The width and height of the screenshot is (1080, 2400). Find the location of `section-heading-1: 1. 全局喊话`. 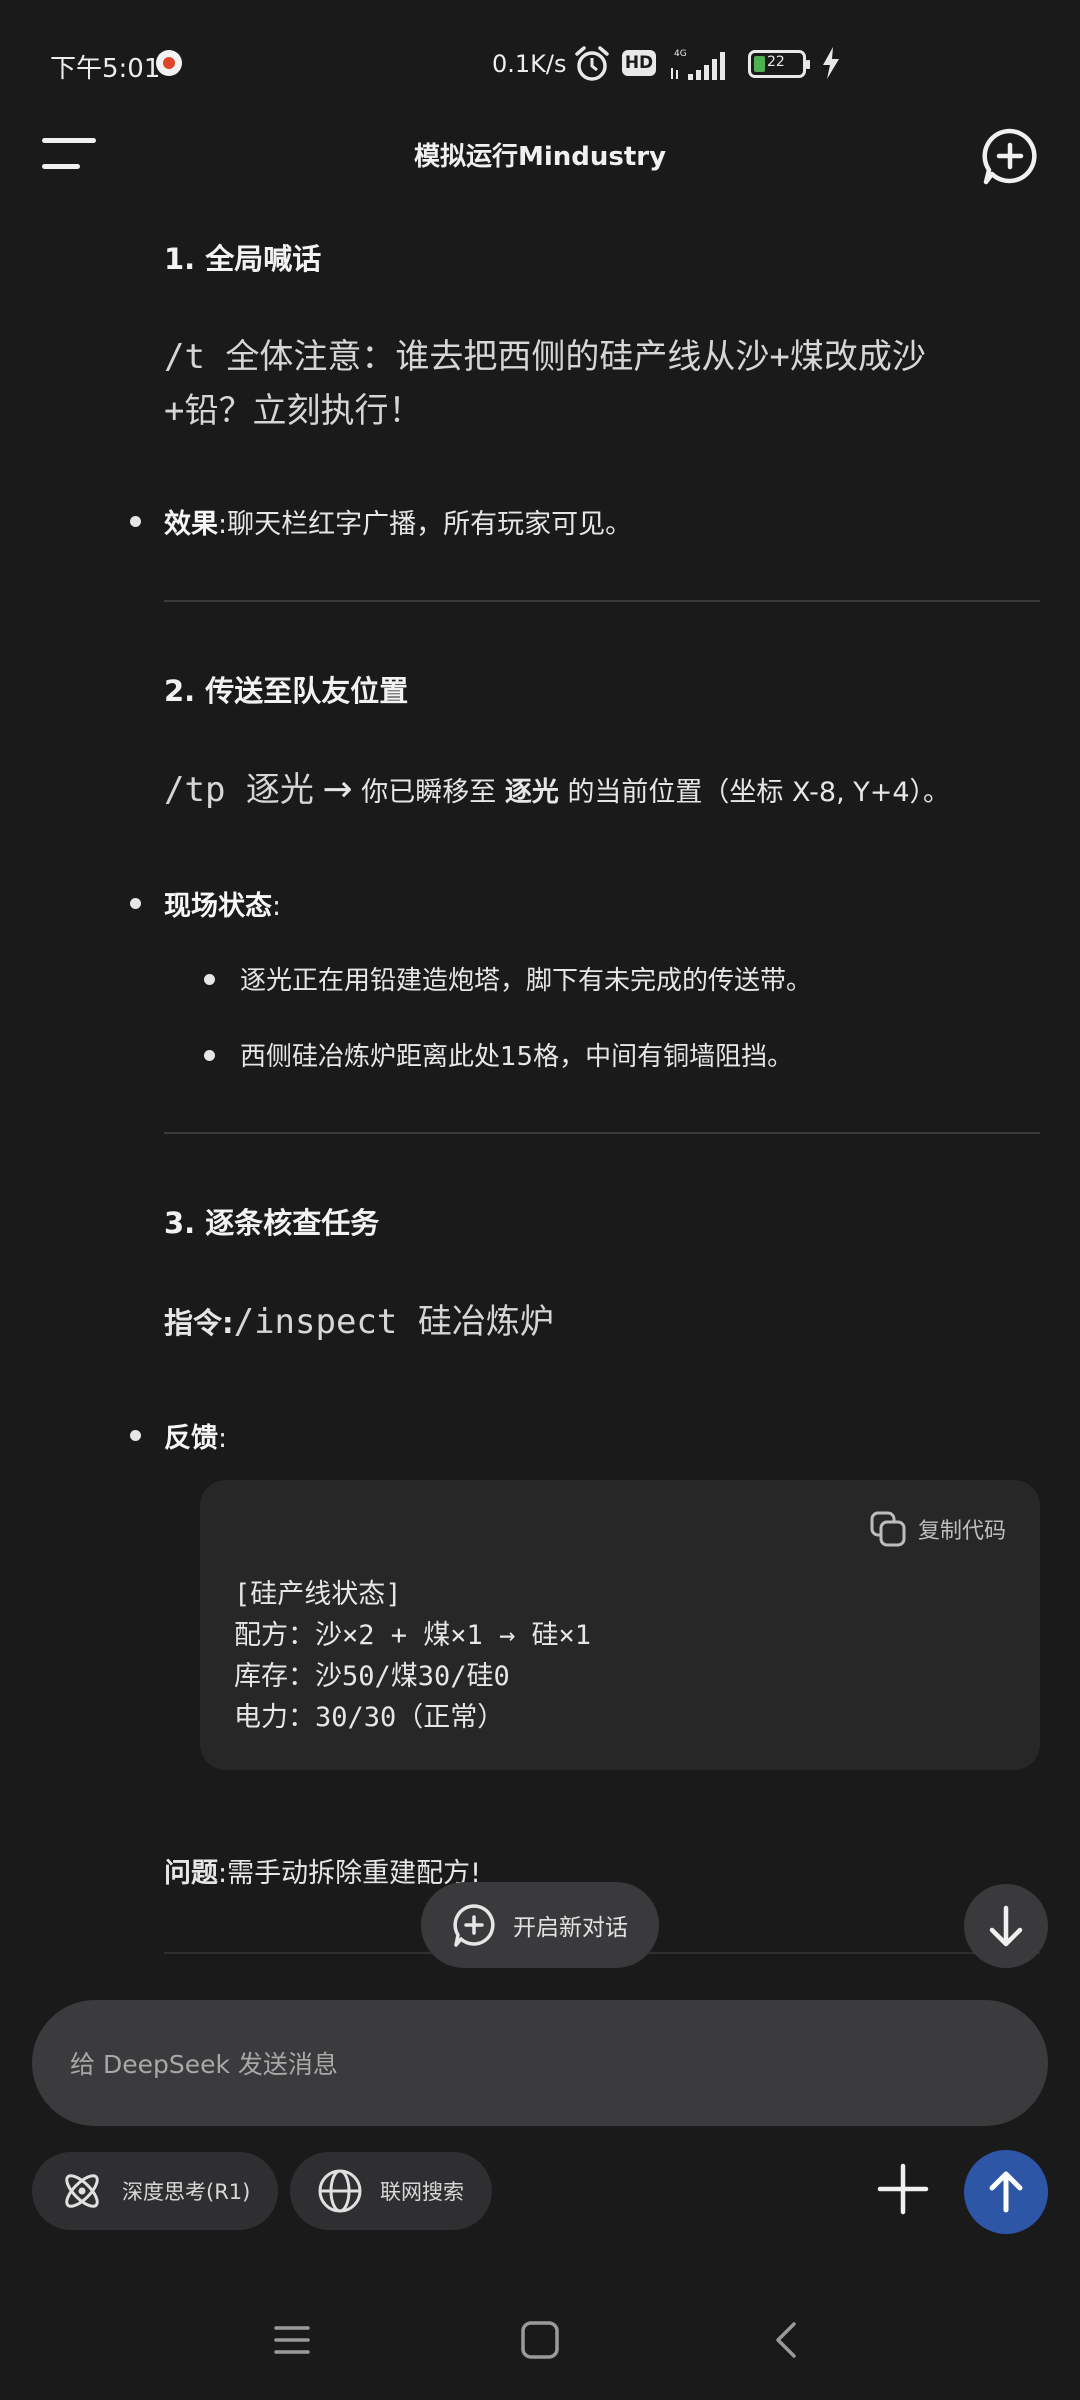

section-heading-1: 1. 全局喊话 is located at coordinates (243, 259).